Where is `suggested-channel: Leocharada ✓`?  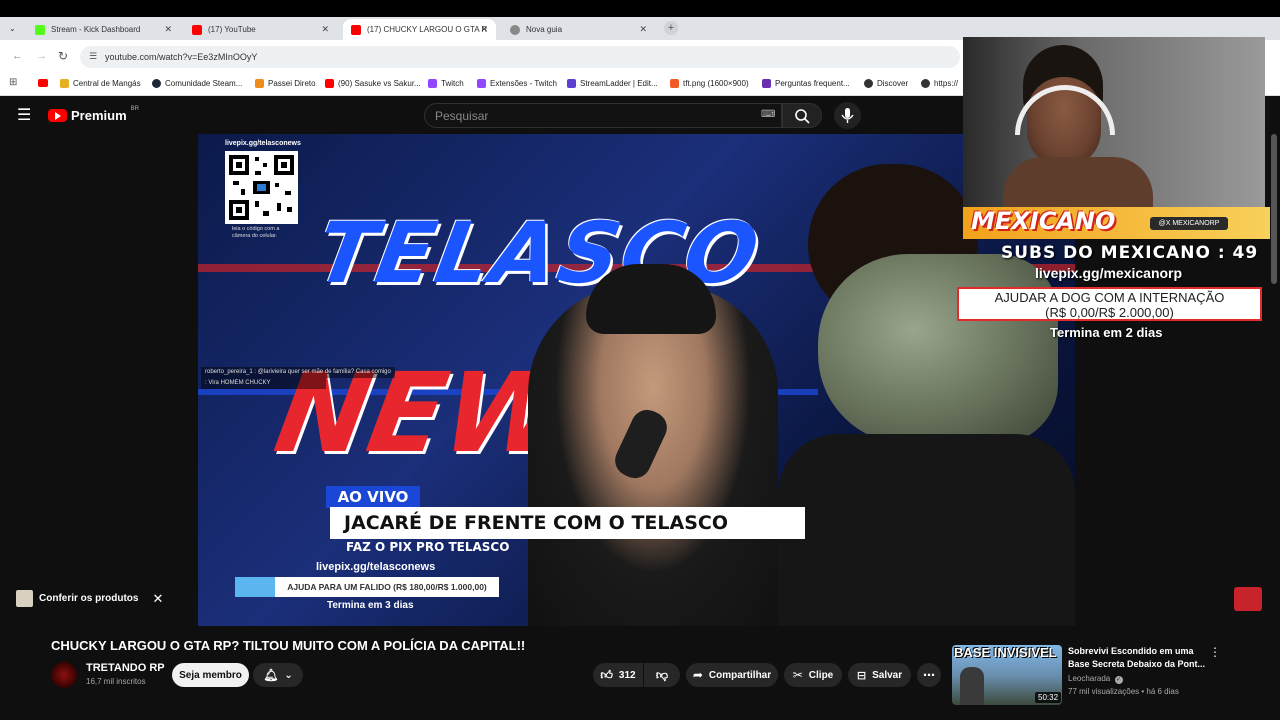
suggested-channel: Leocharada ✓ is located at coordinates (1095, 679).